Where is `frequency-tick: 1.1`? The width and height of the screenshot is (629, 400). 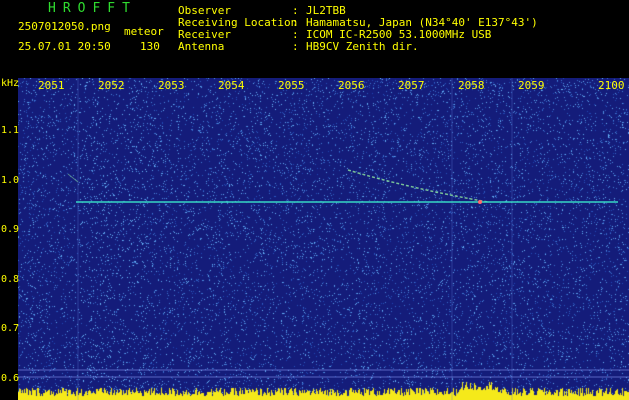
frequency-tick: 1.1 is located at coordinates (10, 130).